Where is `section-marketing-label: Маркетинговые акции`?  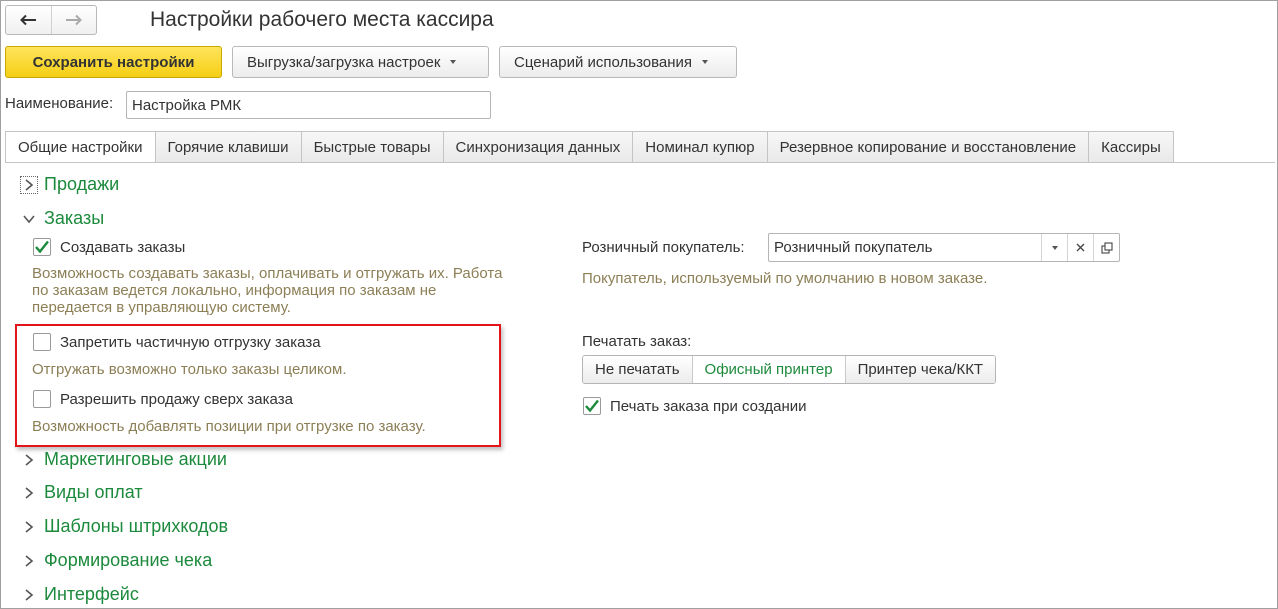
section-marketing-label: Маркетинговые акции is located at coordinates (135, 459).